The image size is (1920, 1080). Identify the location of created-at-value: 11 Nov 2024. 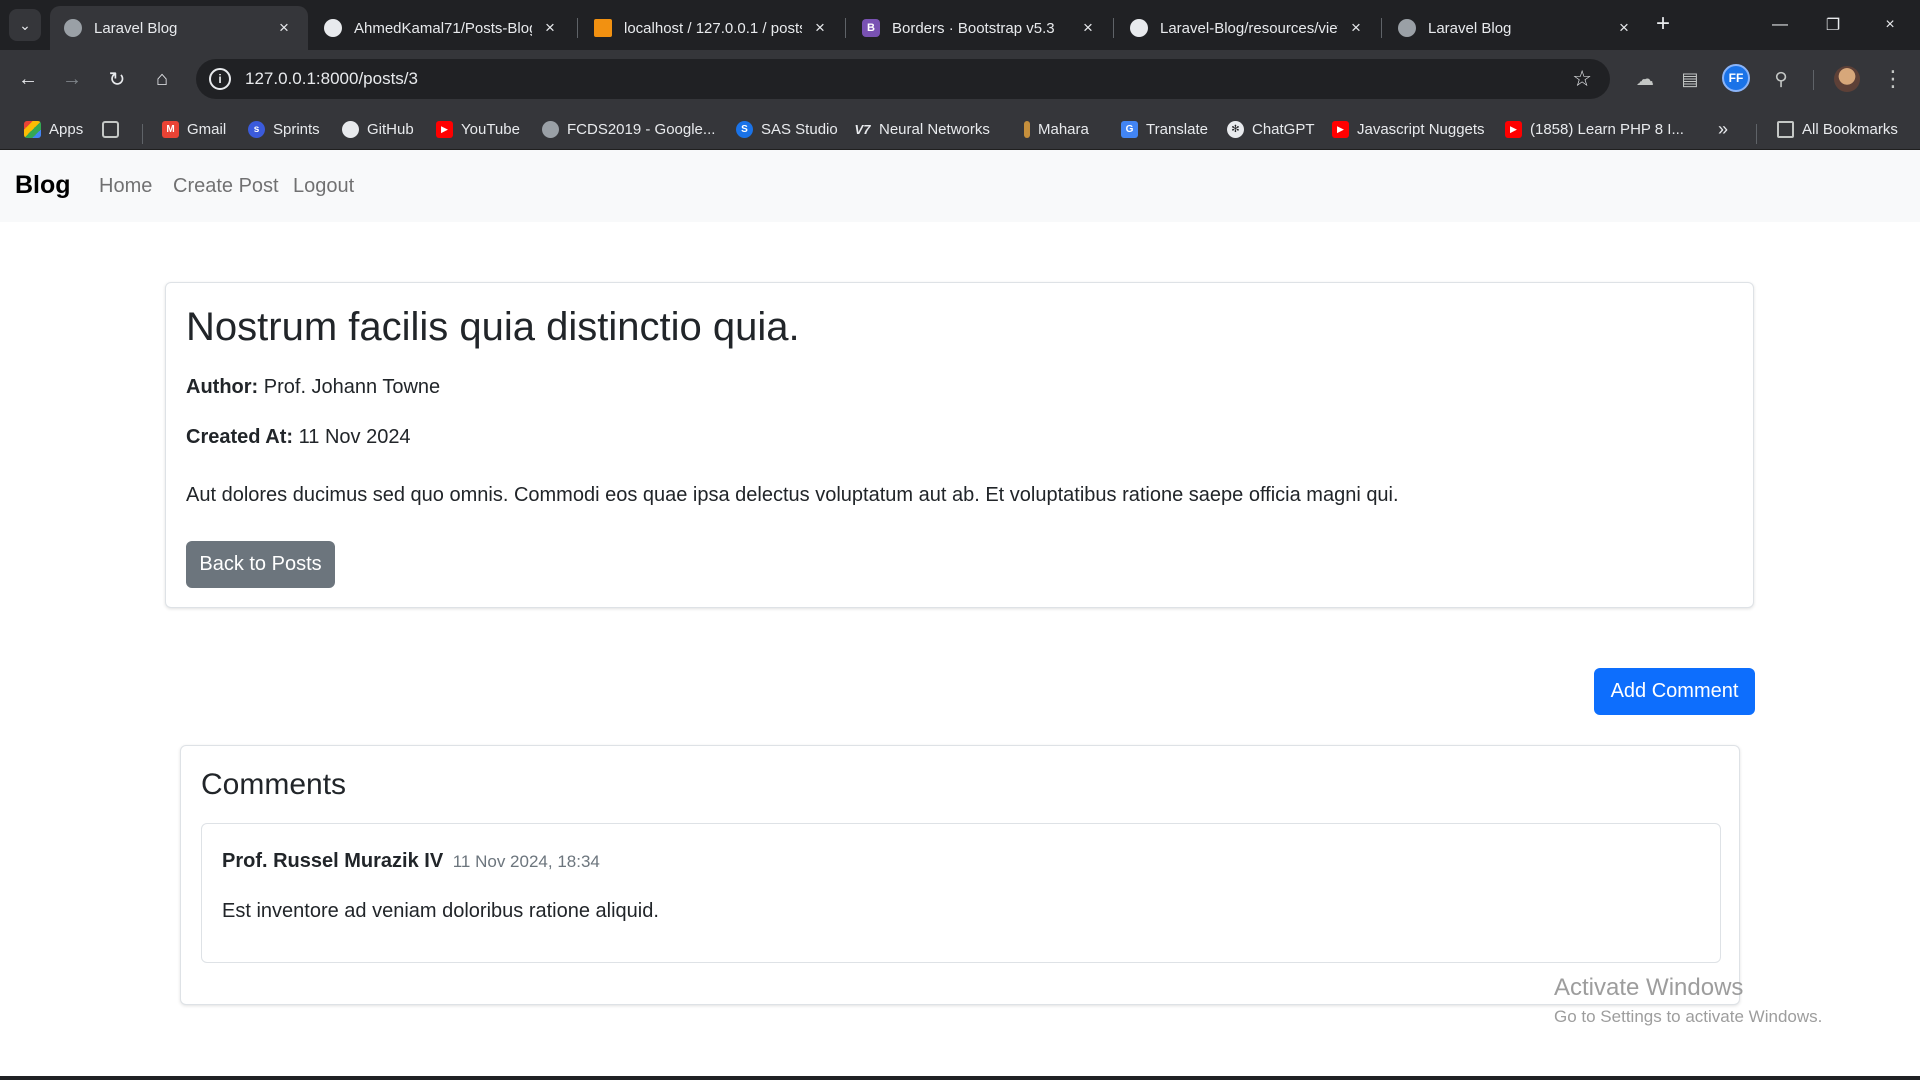
(354, 437).